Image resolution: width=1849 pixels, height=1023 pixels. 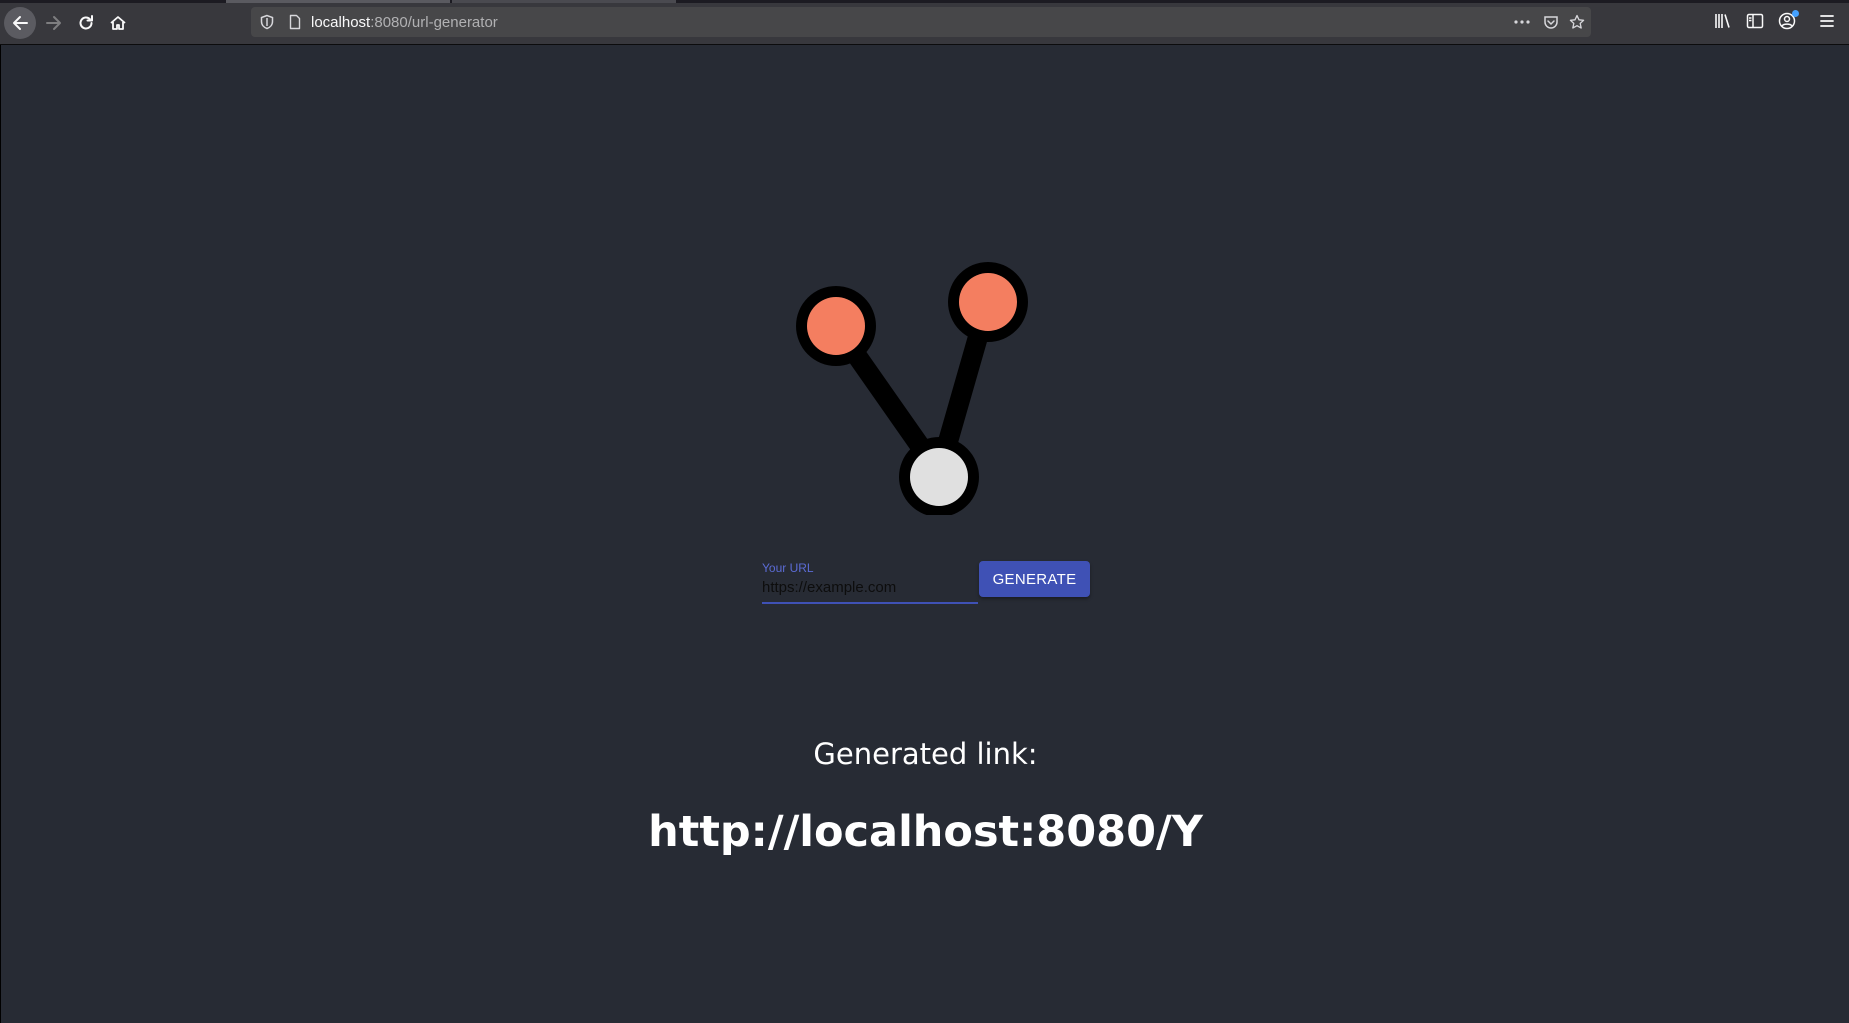 What do you see at coordinates (295, 22) in the screenshot?
I see `page-icon` at bounding box center [295, 22].